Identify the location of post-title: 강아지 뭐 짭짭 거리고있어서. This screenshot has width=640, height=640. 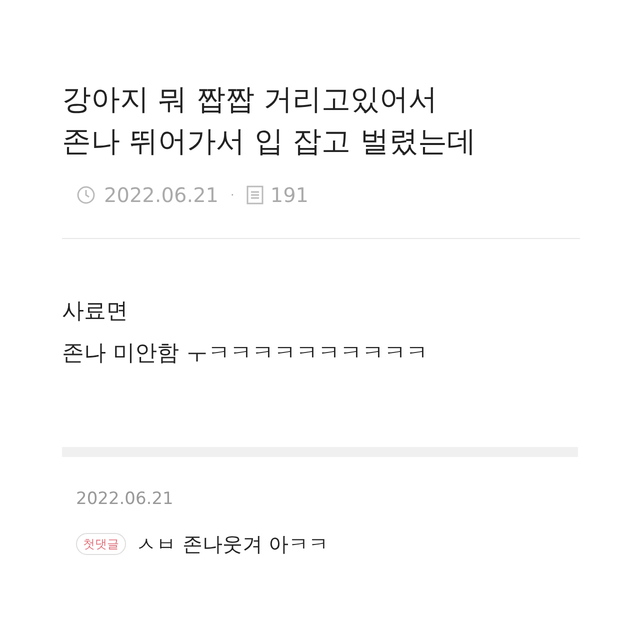
(250, 99).